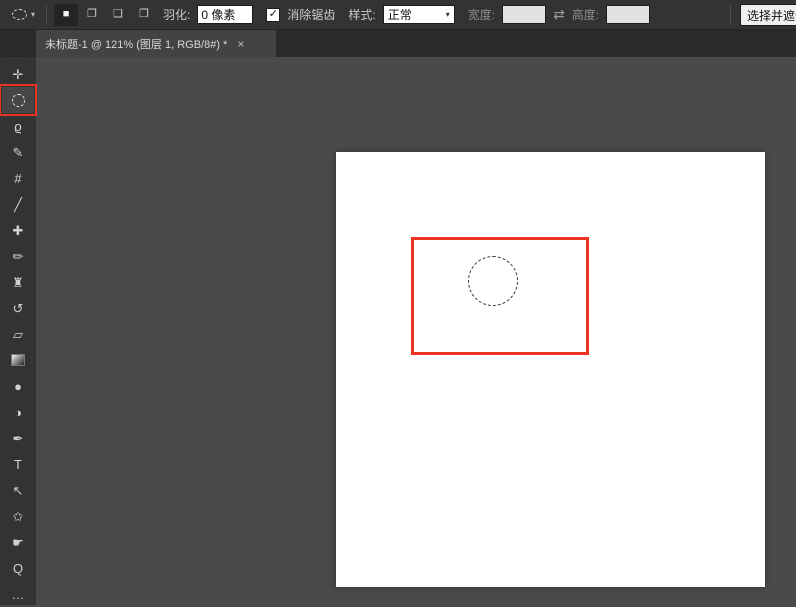 The width and height of the screenshot is (796, 607). Describe the element at coordinates (418, 14) in the screenshot. I see `style-dropdown: 正常 ▾` at that location.